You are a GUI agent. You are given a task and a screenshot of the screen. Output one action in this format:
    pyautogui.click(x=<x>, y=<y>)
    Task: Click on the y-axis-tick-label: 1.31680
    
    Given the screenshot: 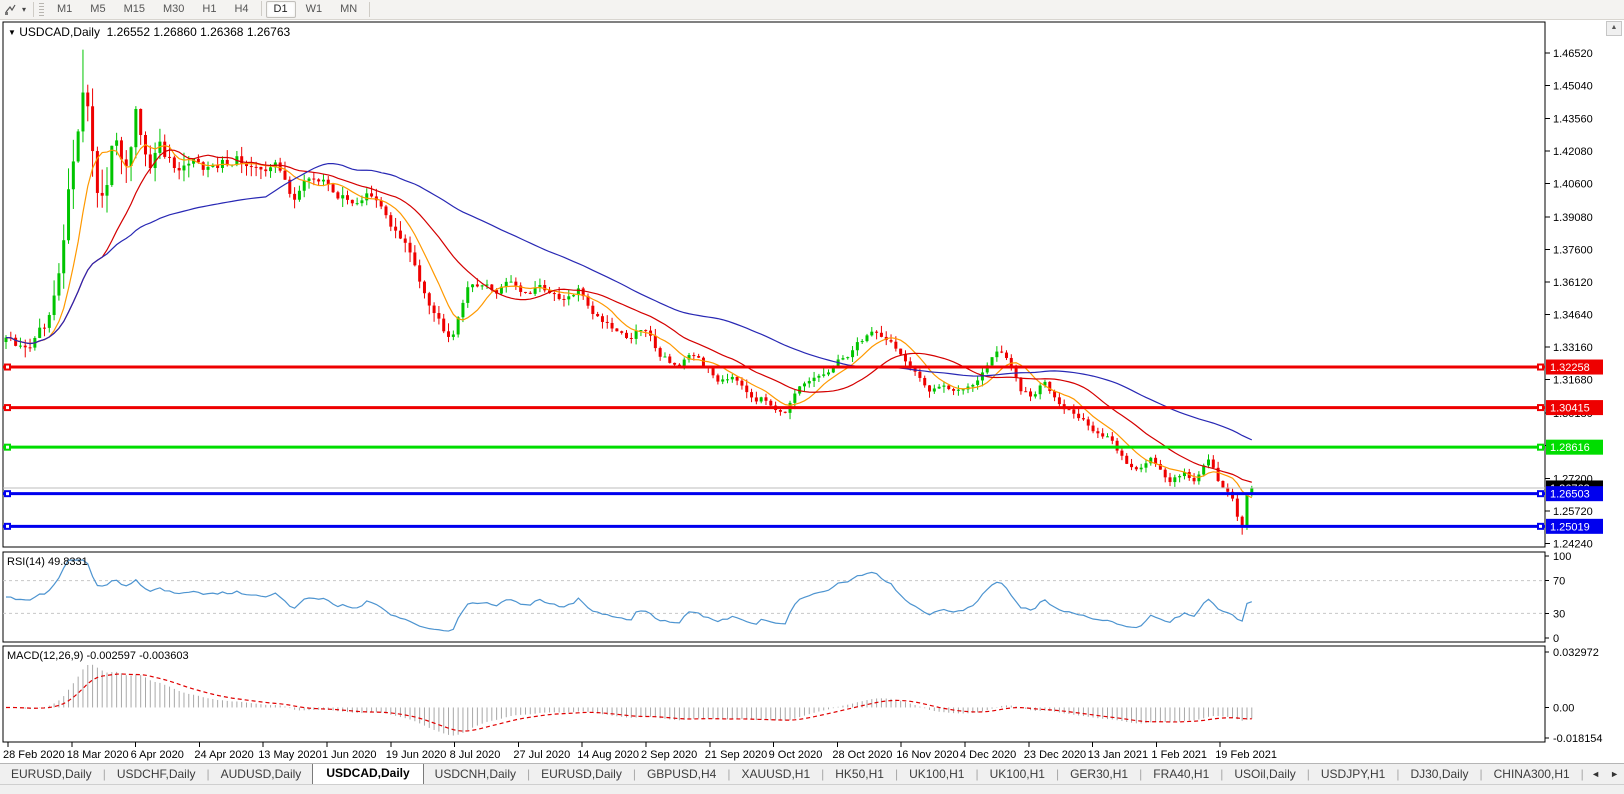 What is the action you would take?
    pyautogui.click(x=1573, y=381)
    